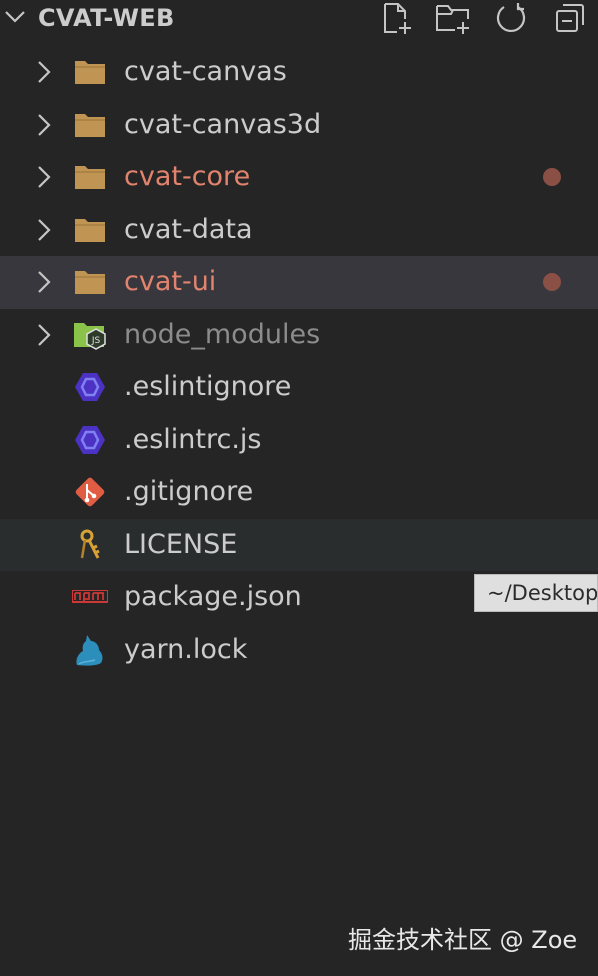  Describe the element at coordinates (299, 440) in the screenshot. I see `tree-item-eslintrc: .eslintrc.js` at that location.